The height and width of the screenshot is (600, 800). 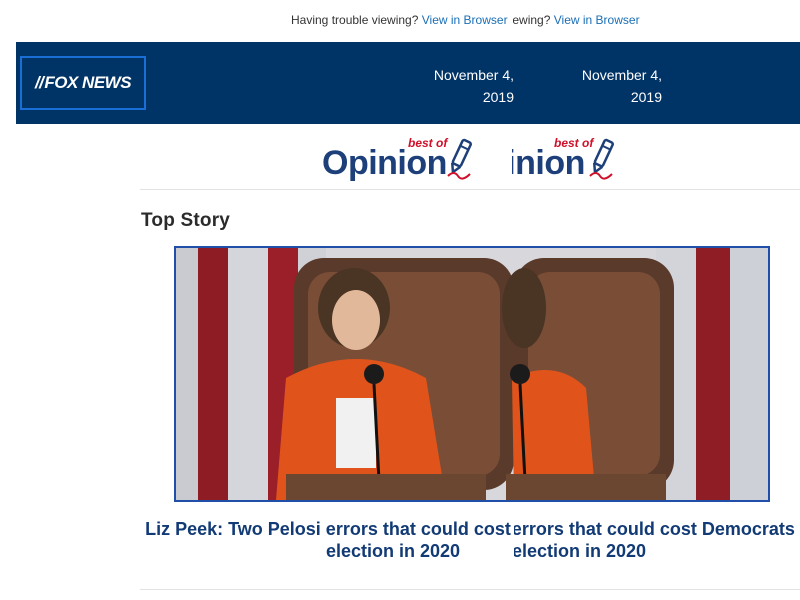 I want to click on best-of-label: best of, so click(x=428, y=143).